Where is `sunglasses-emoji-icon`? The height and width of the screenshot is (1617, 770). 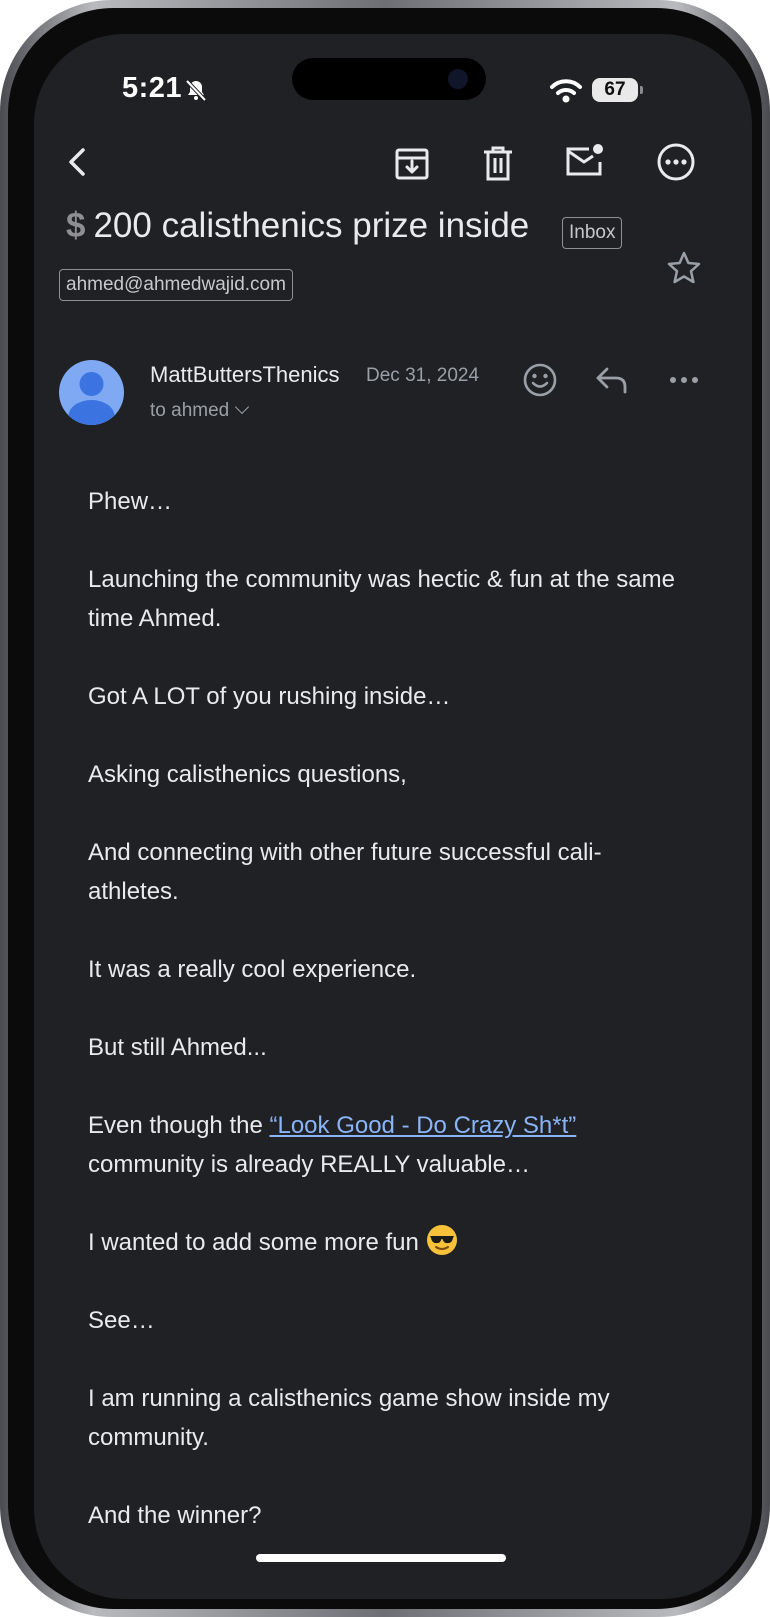
sunglasses-emoji-icon is located at coordinates (441, 1240).